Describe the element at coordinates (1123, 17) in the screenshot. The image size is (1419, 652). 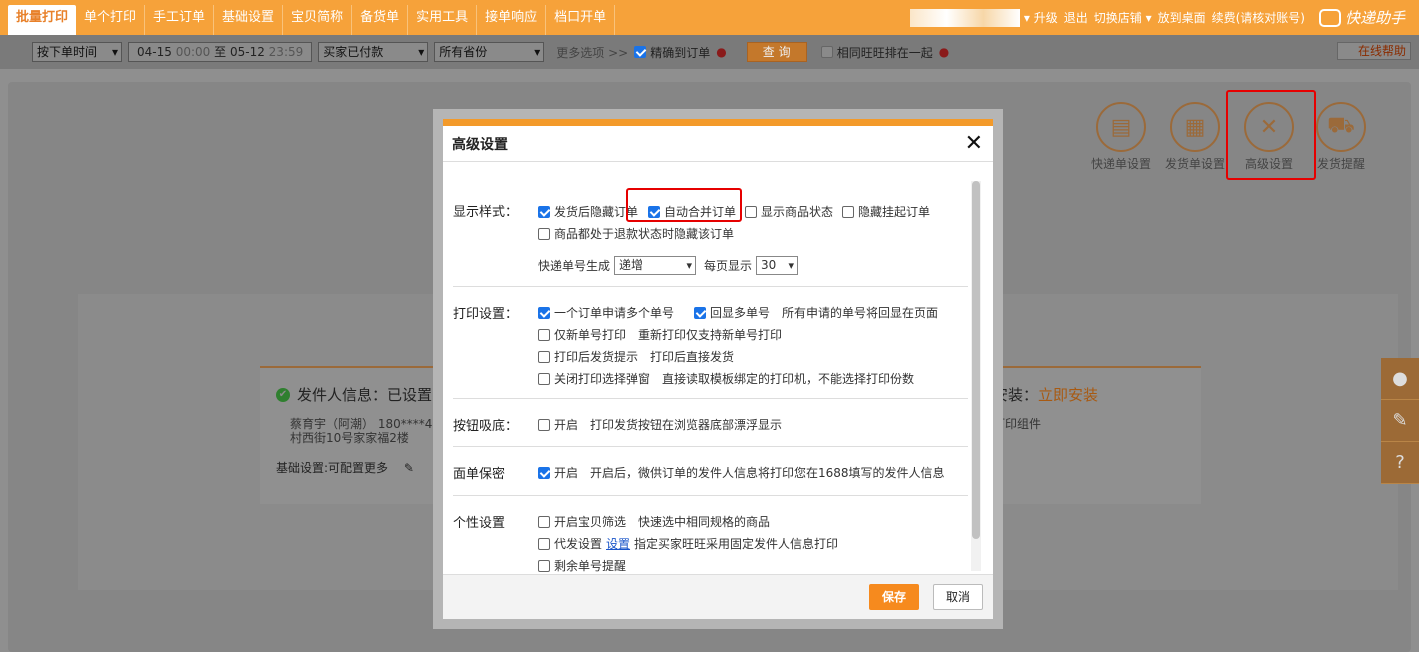
I see `switch-shop-link: 切换店铺 ▾` at that location.